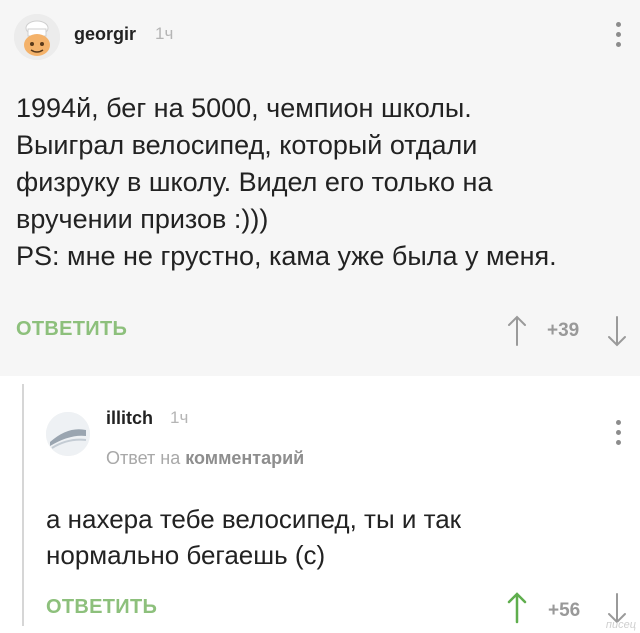 The height and width of the screenshot is (633, 640). Describe the element at coordinates (563, 330) in the screenshot. I see `rating-count: +39` at that location.